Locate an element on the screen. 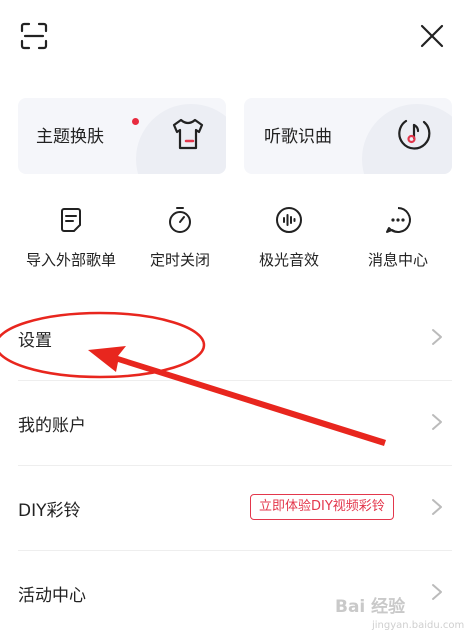 This screenshot has height=643, width=470. timer-action: 定时关闭 is located at coordinates (180, 237).